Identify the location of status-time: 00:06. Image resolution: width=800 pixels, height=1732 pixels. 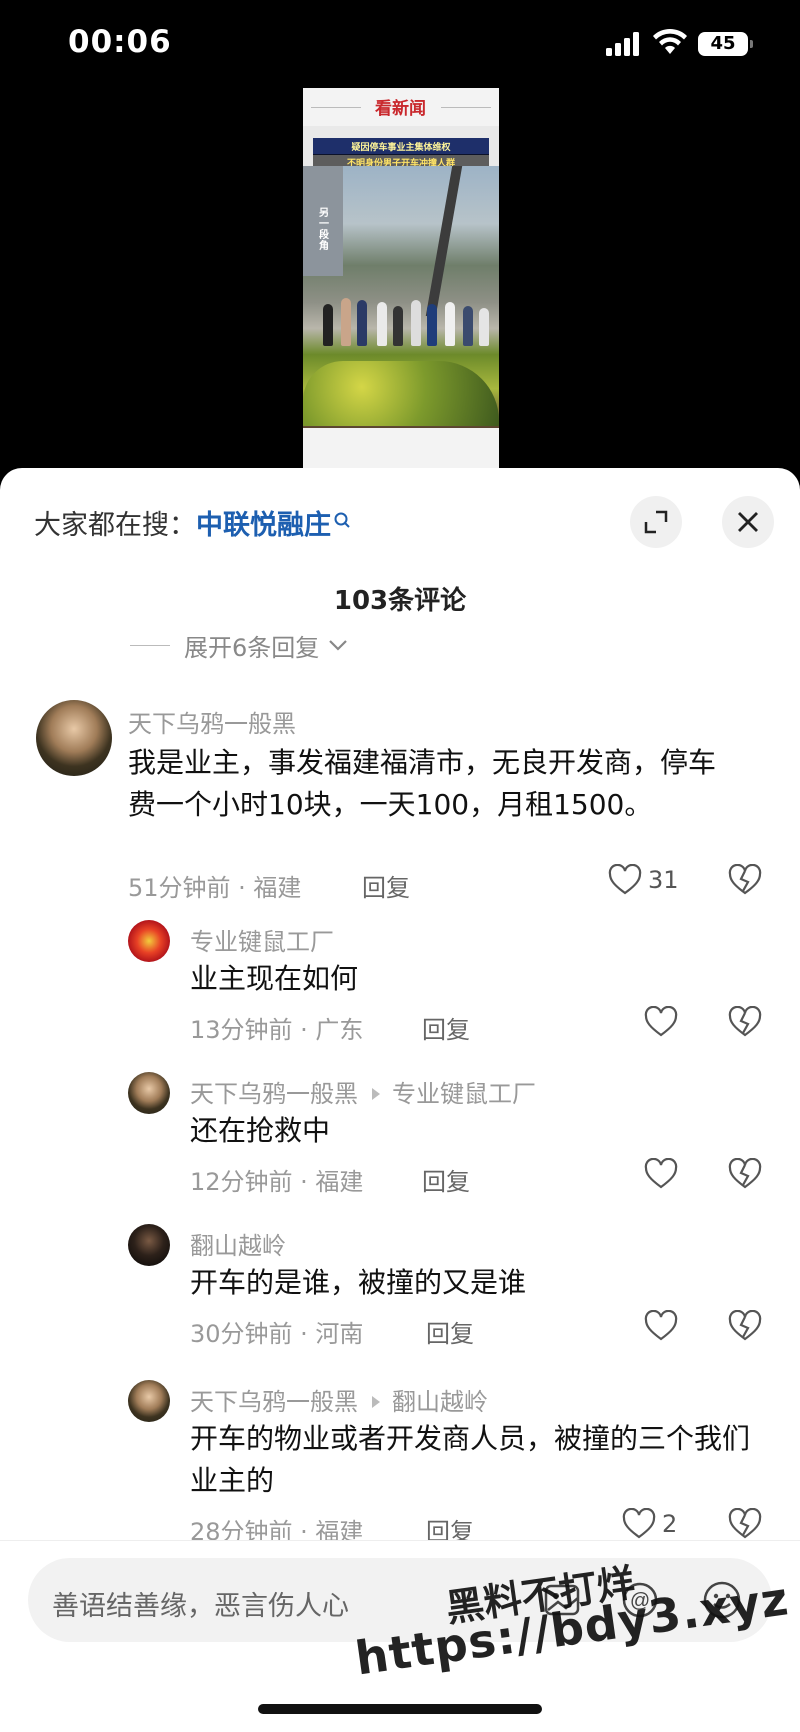
(120, 42).